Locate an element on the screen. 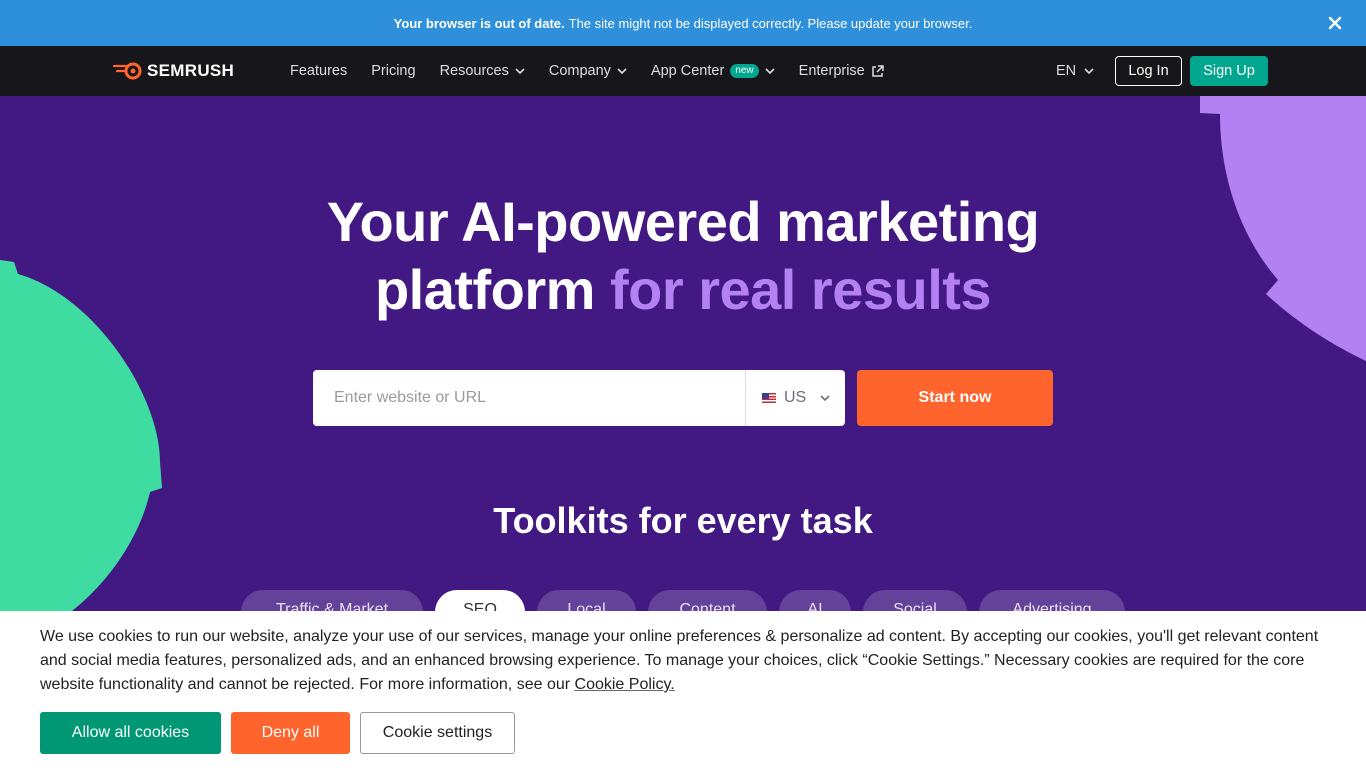  tab-content: Content is located at coordinates (707, 600).